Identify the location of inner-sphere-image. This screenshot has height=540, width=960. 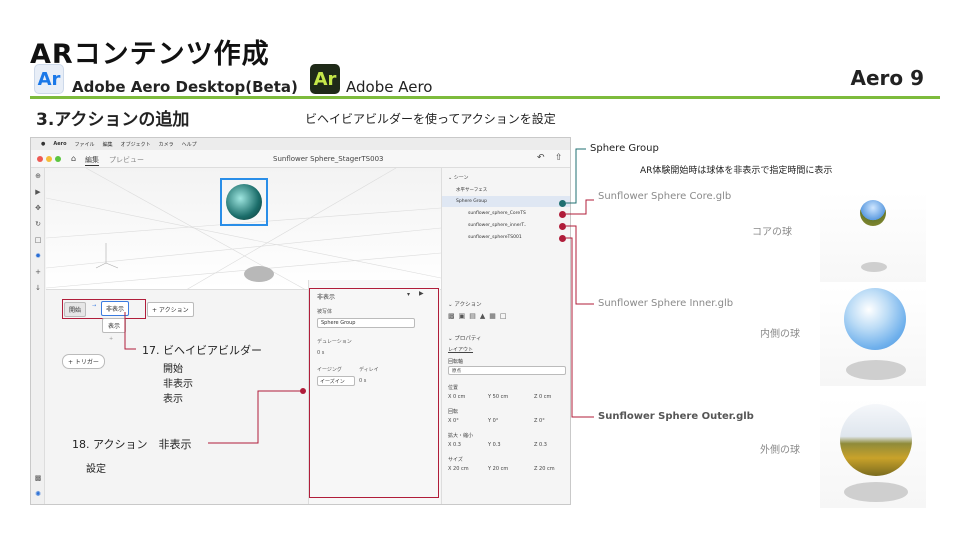
(875, 319).